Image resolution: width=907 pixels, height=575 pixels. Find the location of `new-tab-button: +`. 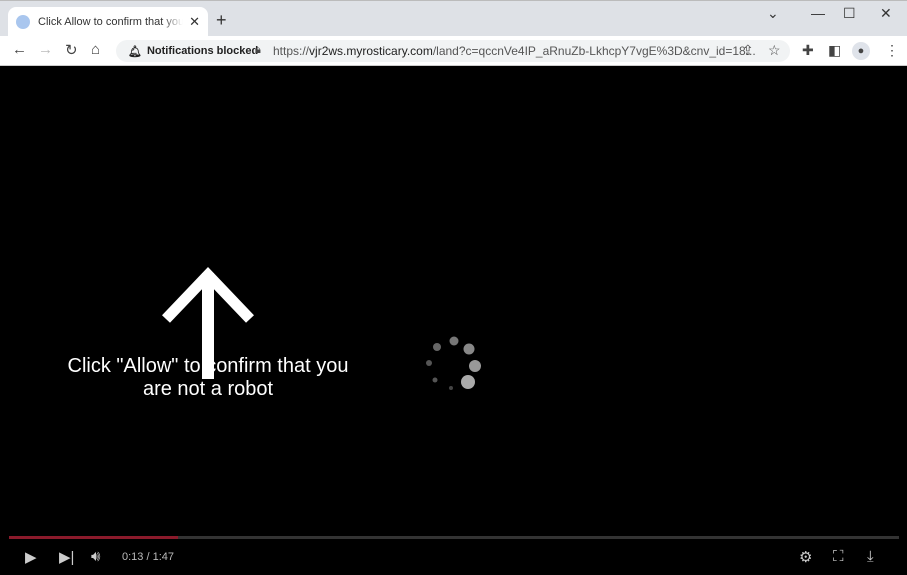

new-tab-button: + is located at coordinates (221, 20).